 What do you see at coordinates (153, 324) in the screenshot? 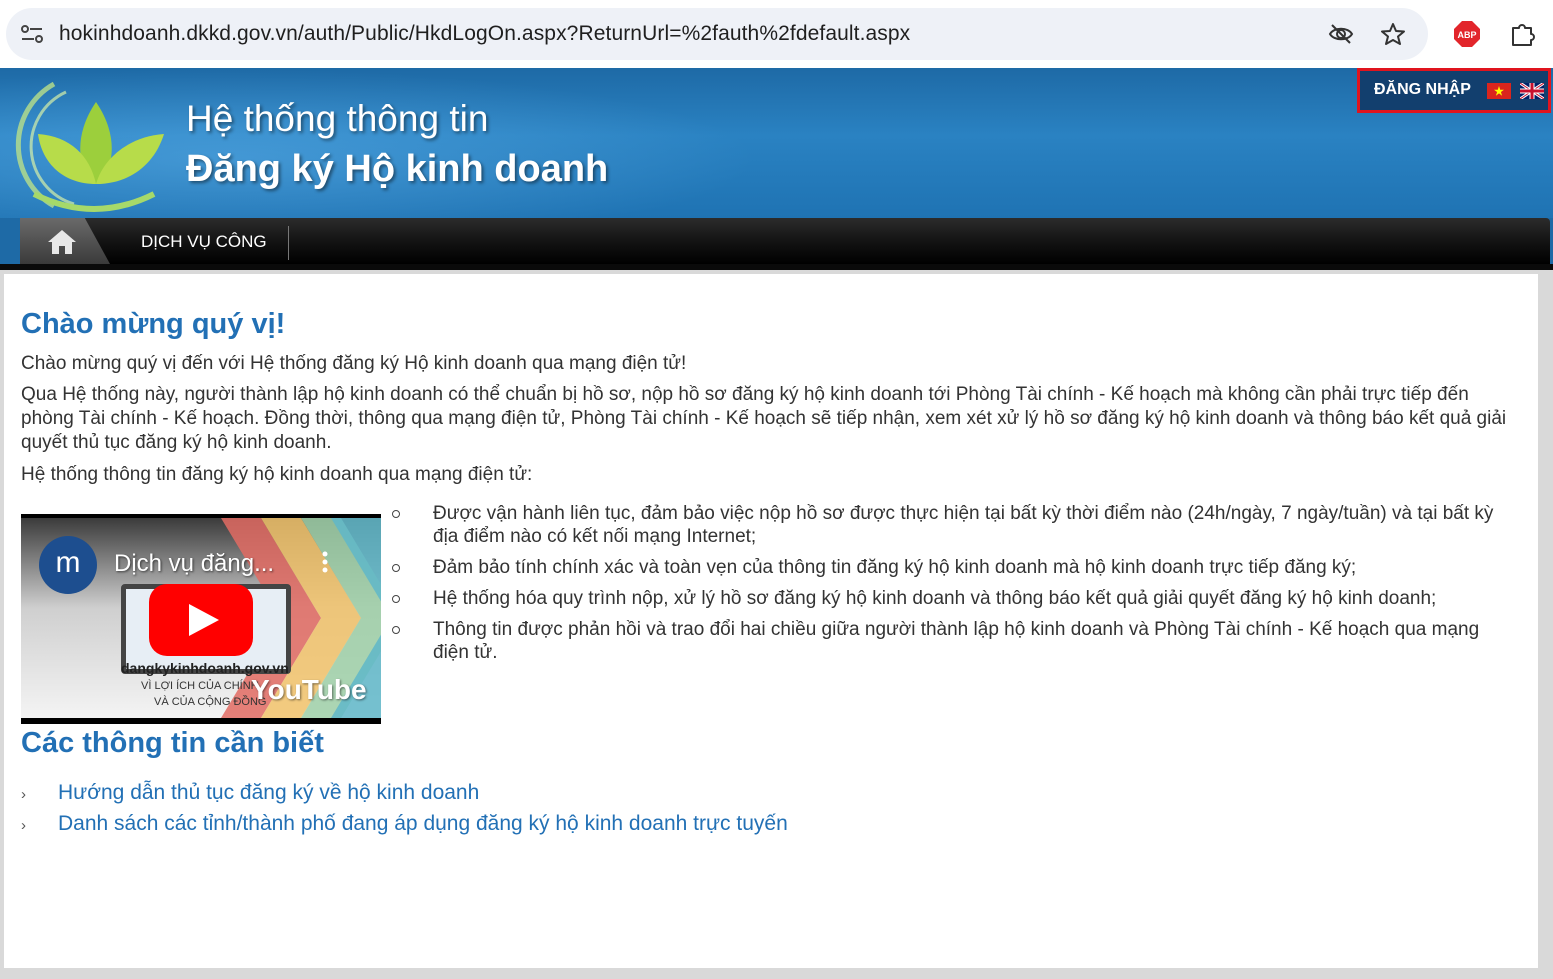
I see `welcome-heading: Chào mừng quý vị!` at bounding box center [153, 324].